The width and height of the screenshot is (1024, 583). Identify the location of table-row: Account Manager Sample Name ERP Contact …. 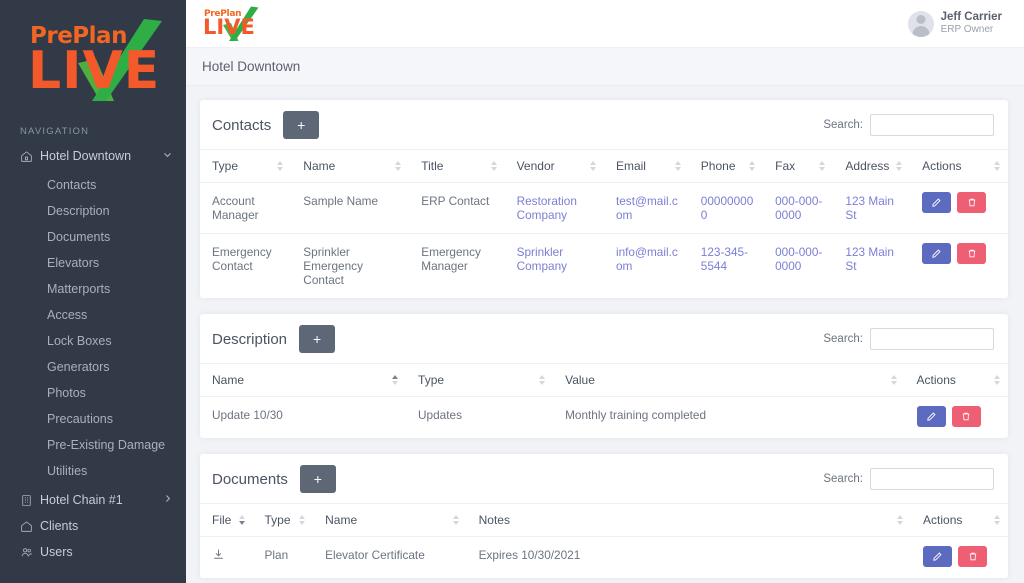
(604, 208).